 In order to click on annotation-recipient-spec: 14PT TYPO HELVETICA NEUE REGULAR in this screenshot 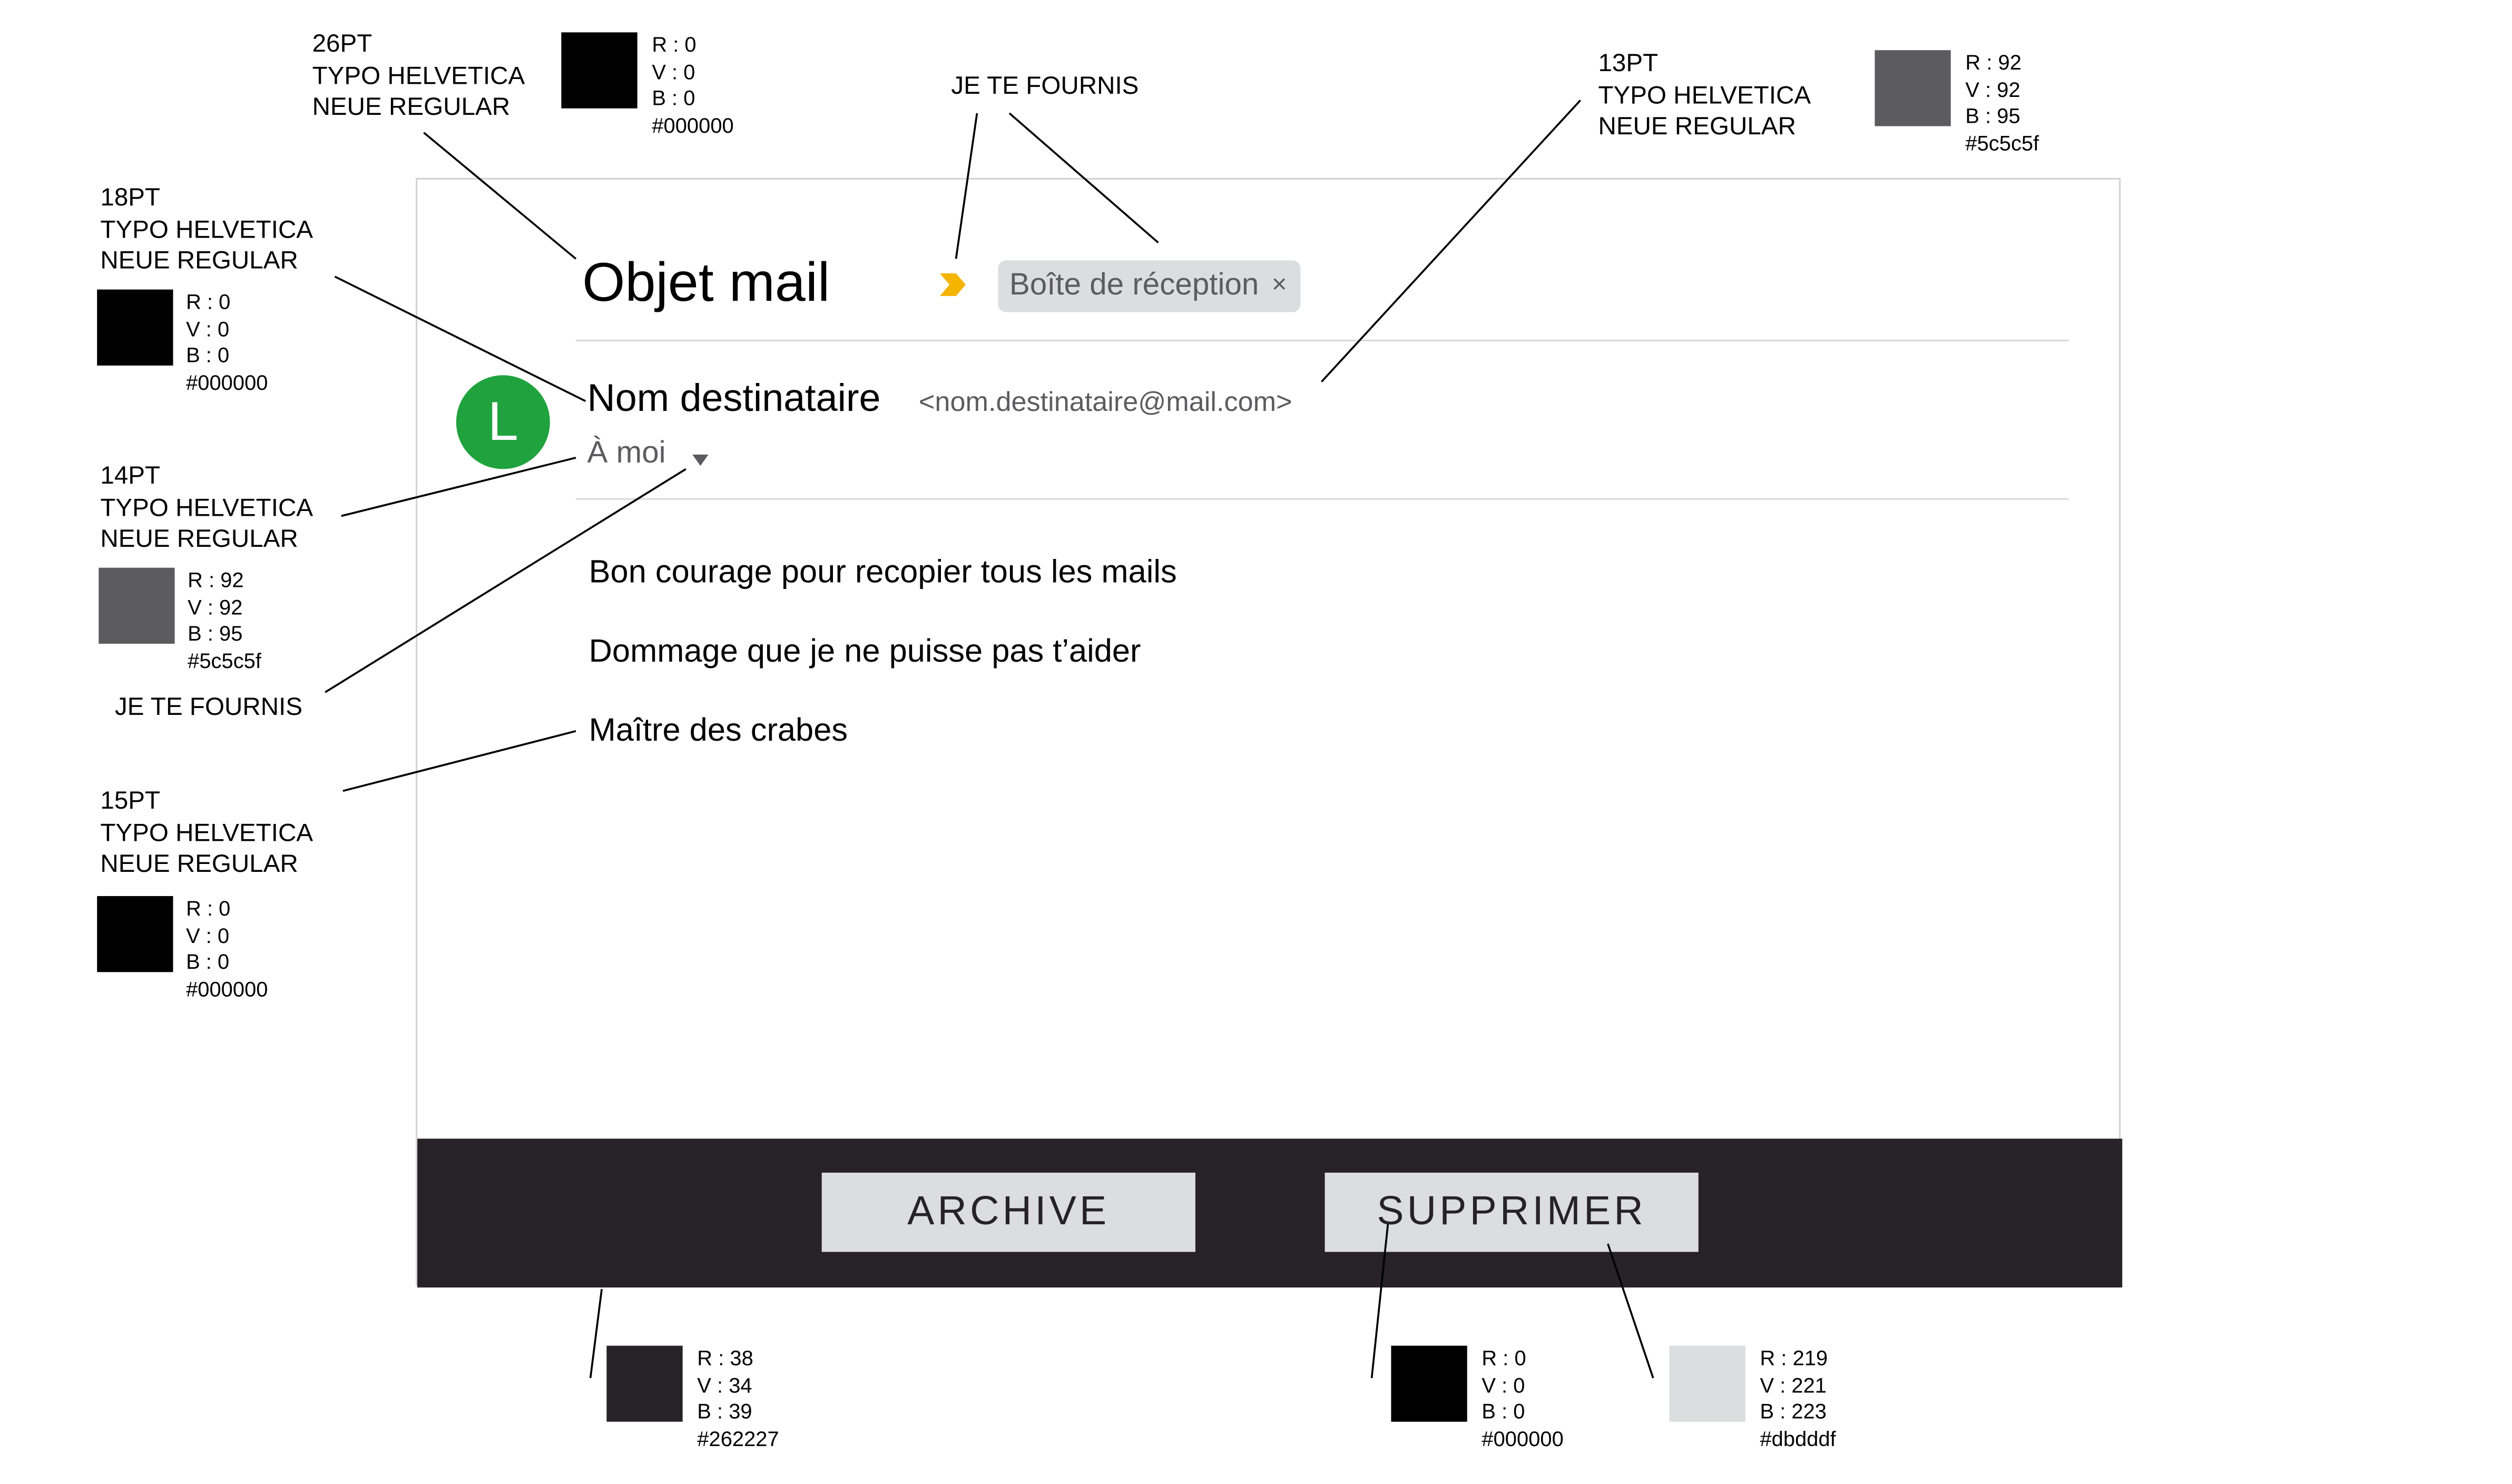, I will do `click(206, 508)`.